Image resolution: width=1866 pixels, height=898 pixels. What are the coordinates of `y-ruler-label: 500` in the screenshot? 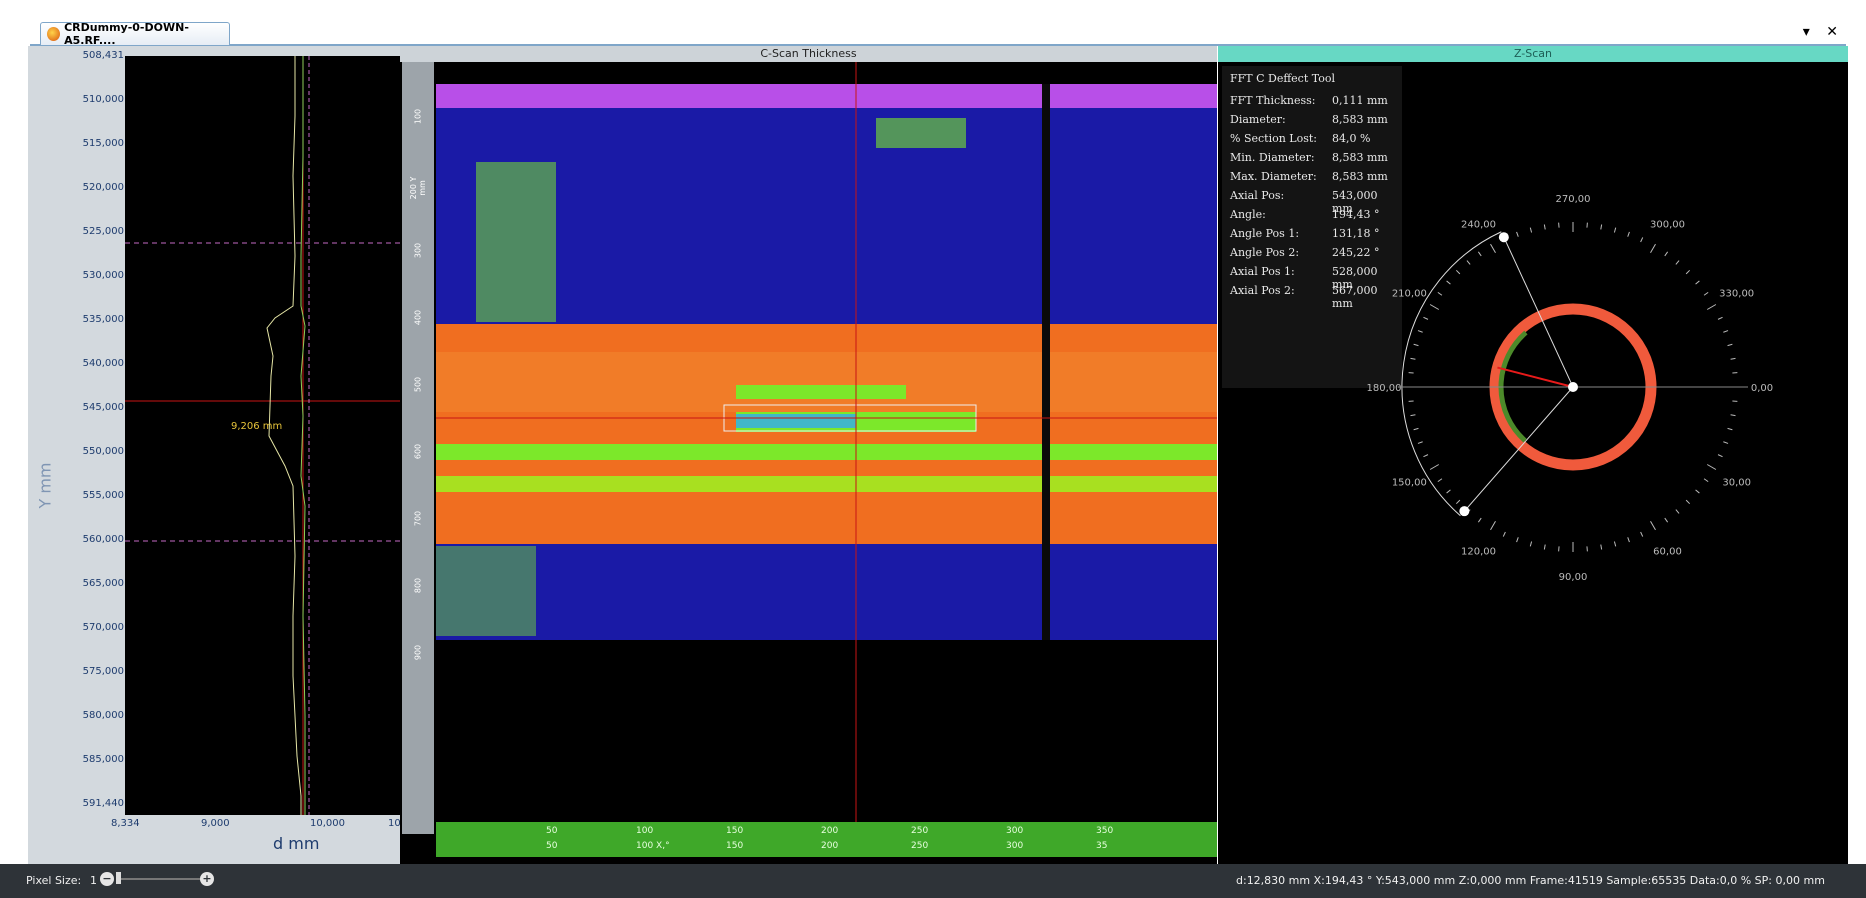 It's located at (418, 384).